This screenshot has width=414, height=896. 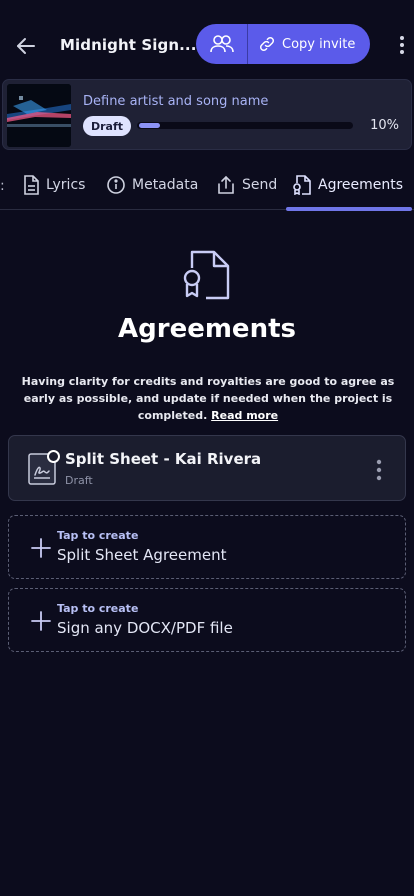 What do you see at coordinates (163, 459) in the screenshot?
I see `agreement-title: Split Sheet - Kai Rivera` at bounding box center [163, 459].